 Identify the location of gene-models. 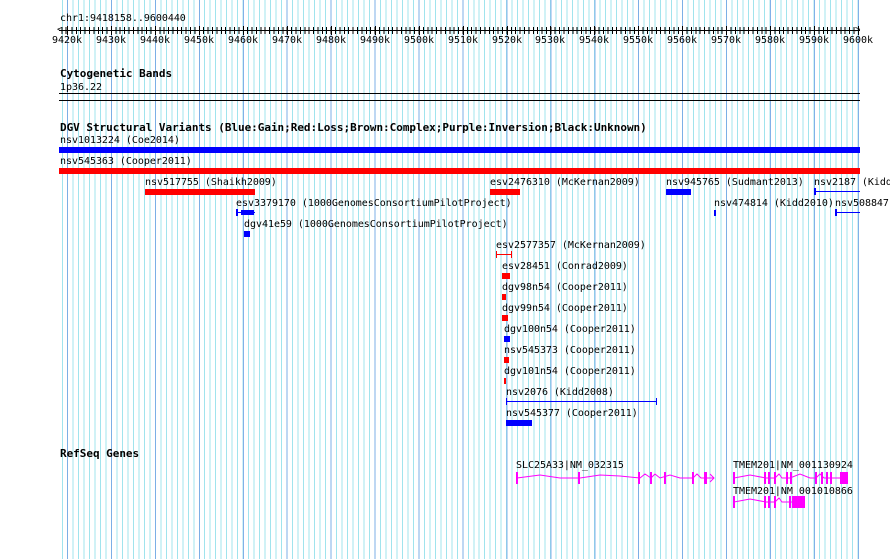
(682, 490).